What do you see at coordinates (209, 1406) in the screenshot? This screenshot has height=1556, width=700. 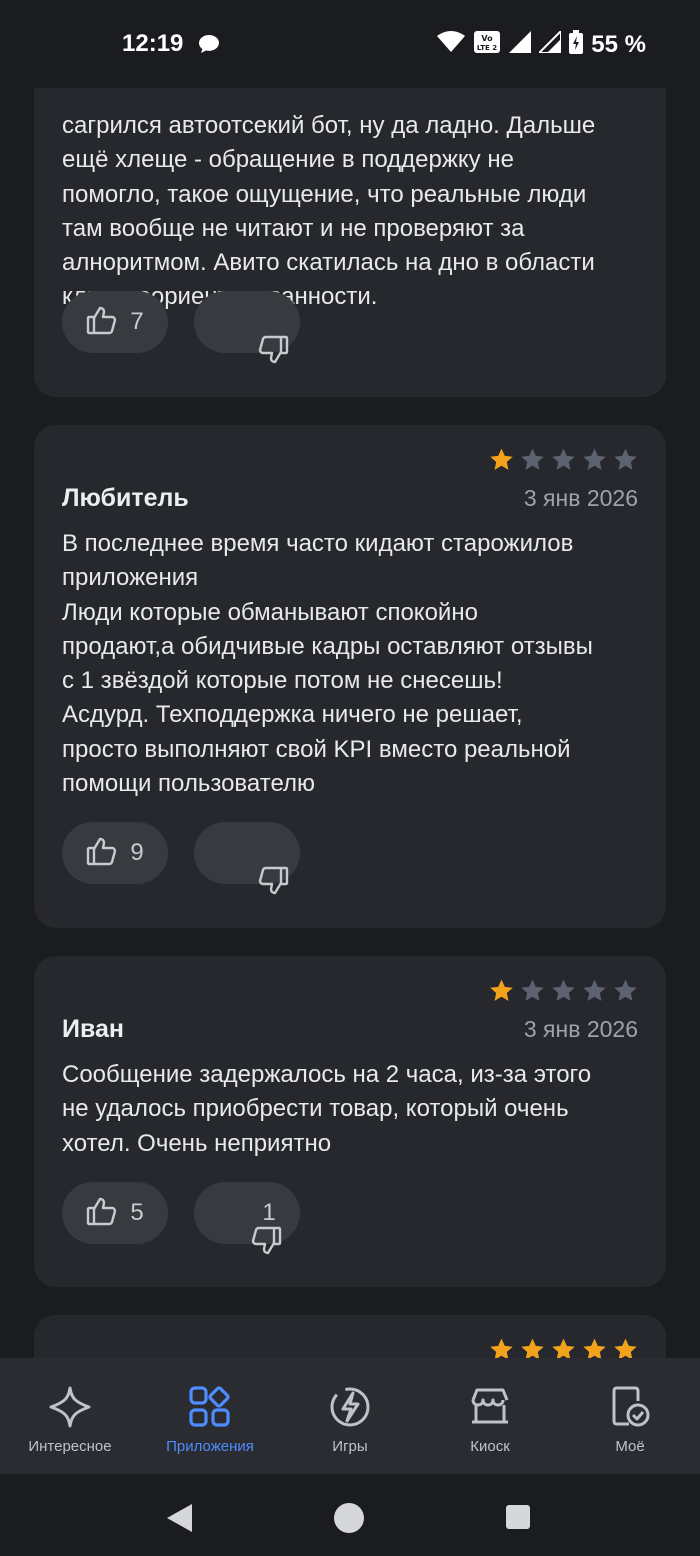 I see `apps-grid-icon` at bounding box center [209, 1406].